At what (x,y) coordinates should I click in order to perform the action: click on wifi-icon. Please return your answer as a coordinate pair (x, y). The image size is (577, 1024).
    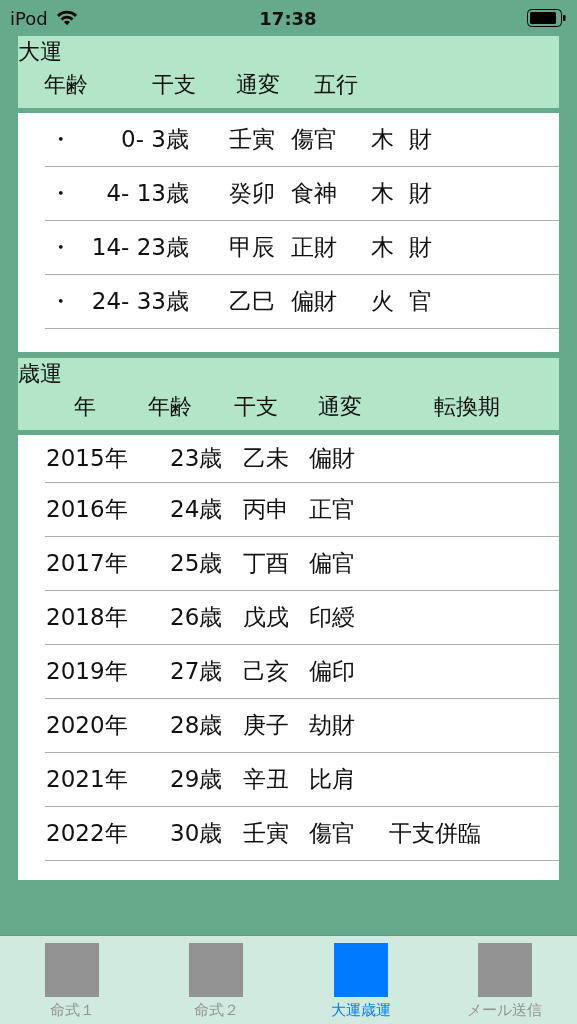
    Looking at the image, I should click on (66, 18).